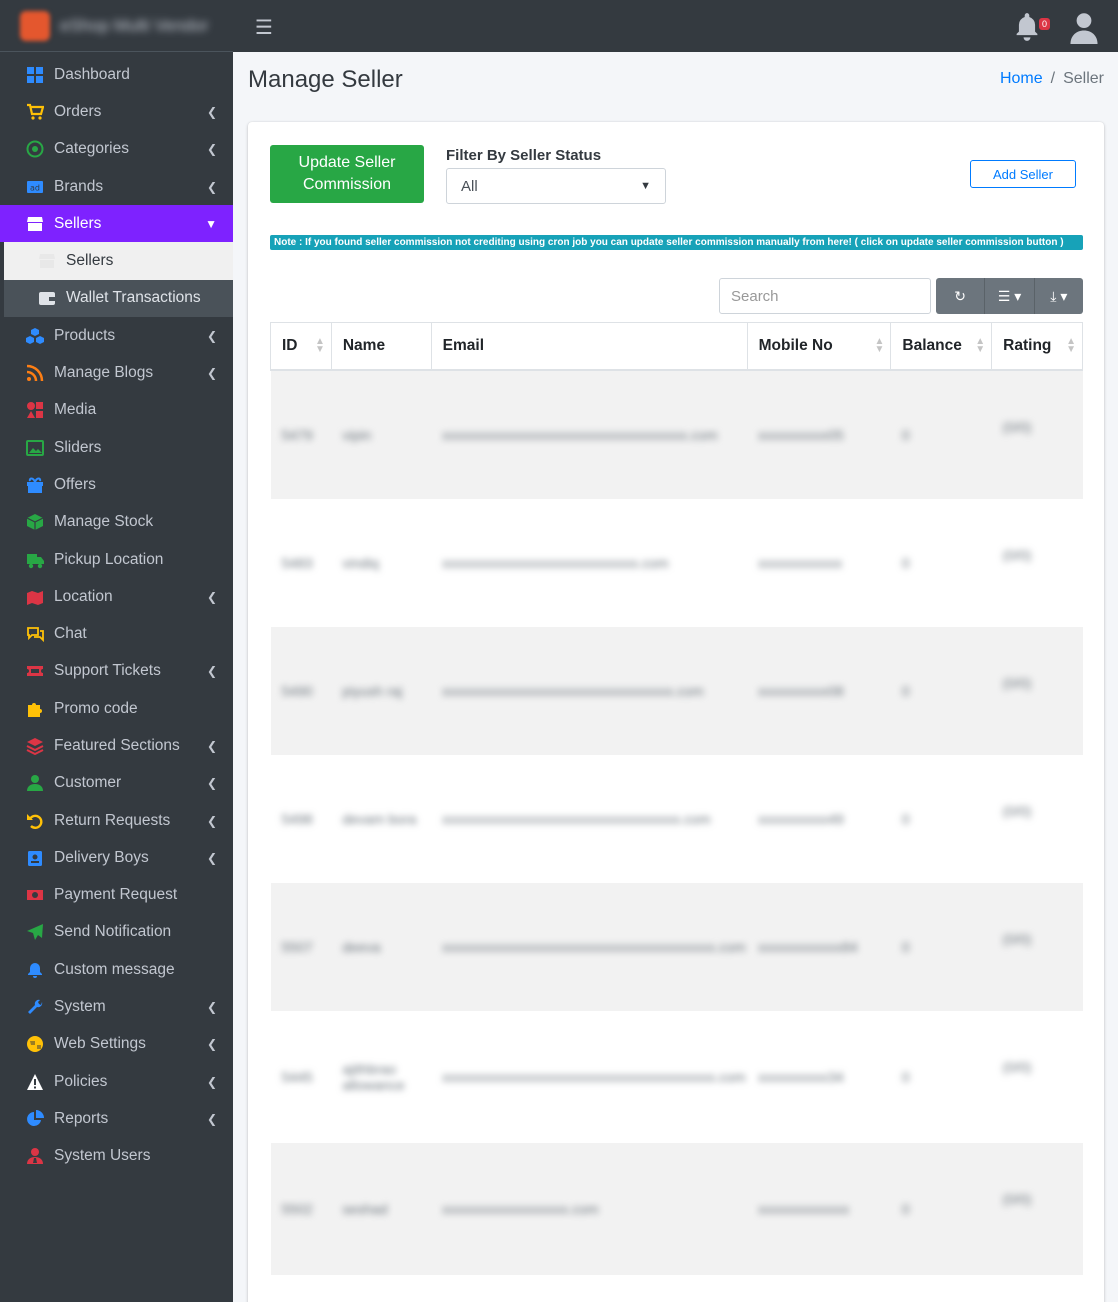  I want to click on cell-name: seshad, so click(365, 1208).